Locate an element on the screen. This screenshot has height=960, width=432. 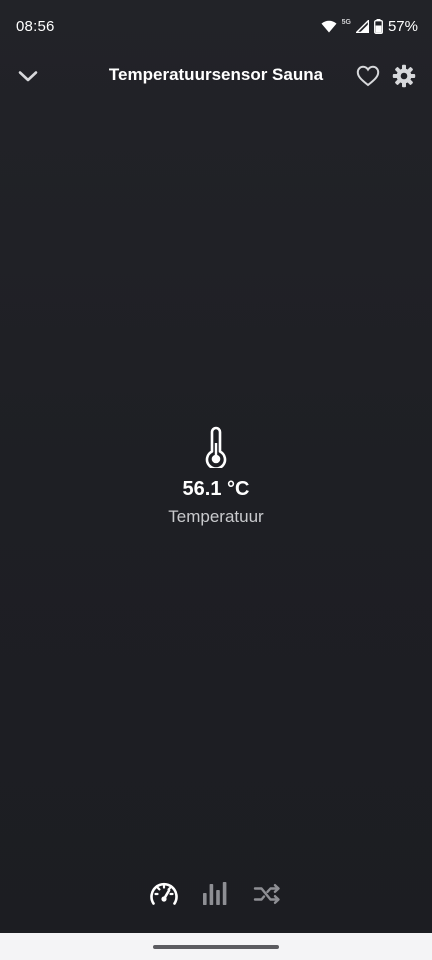
battery-percent: 57% is located at coordinates (402, 26).